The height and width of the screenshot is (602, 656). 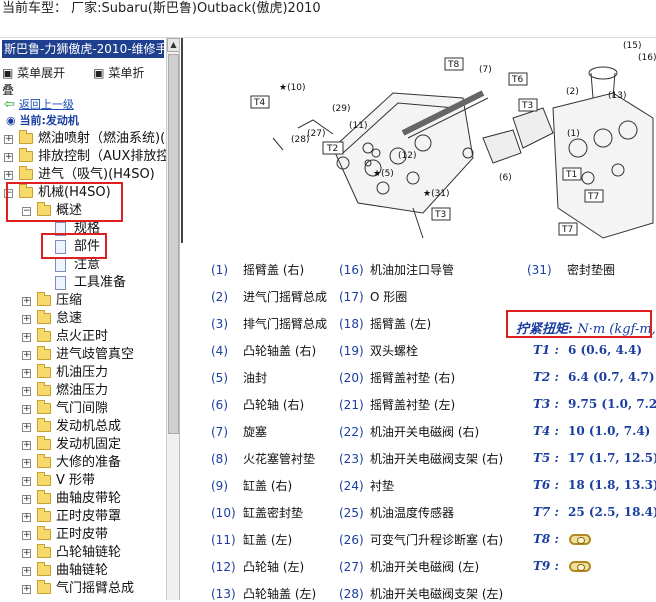 I want to click on part-number: (7), so click(x=219, y=432).